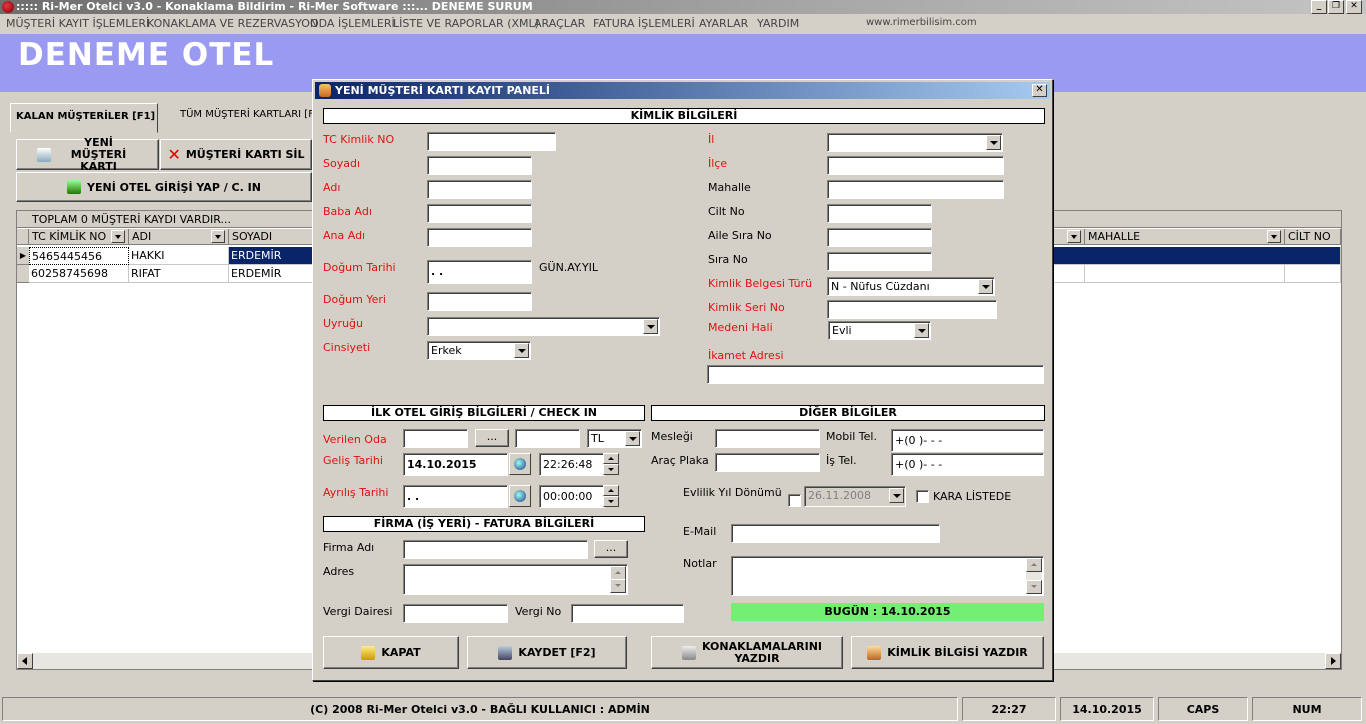 The height and width of the screenshot is (724, 1366). What do you see at coordinates (644, 23) in the screenshot?
I see `menu-fatura: FATURA İŞLEMLERİ` at bounding box center [644, 23].